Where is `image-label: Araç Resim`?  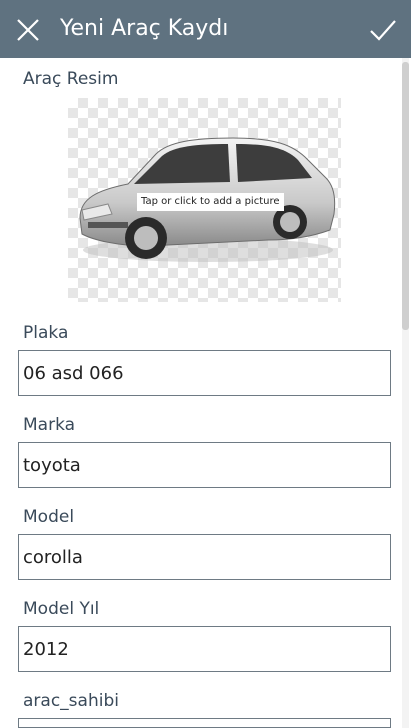 image-label: Araç Resim is located at coordinates (71, 79).